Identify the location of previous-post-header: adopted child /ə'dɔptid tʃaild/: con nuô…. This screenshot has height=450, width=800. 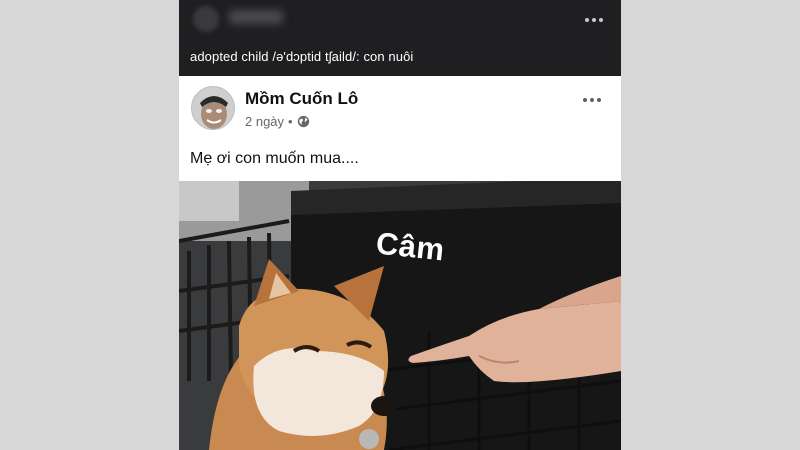
(400, 38).